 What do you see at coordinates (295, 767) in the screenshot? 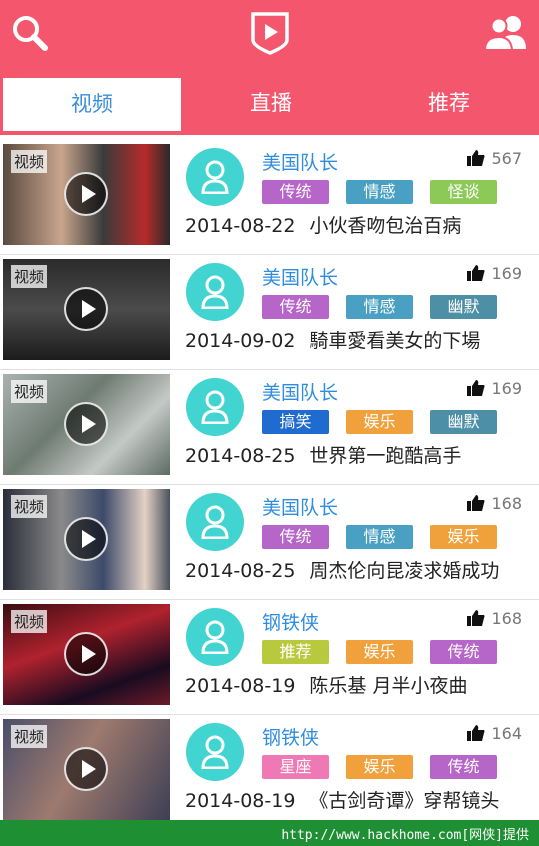
I see `tag-badge: 星座` at bounding box center [295, 767].